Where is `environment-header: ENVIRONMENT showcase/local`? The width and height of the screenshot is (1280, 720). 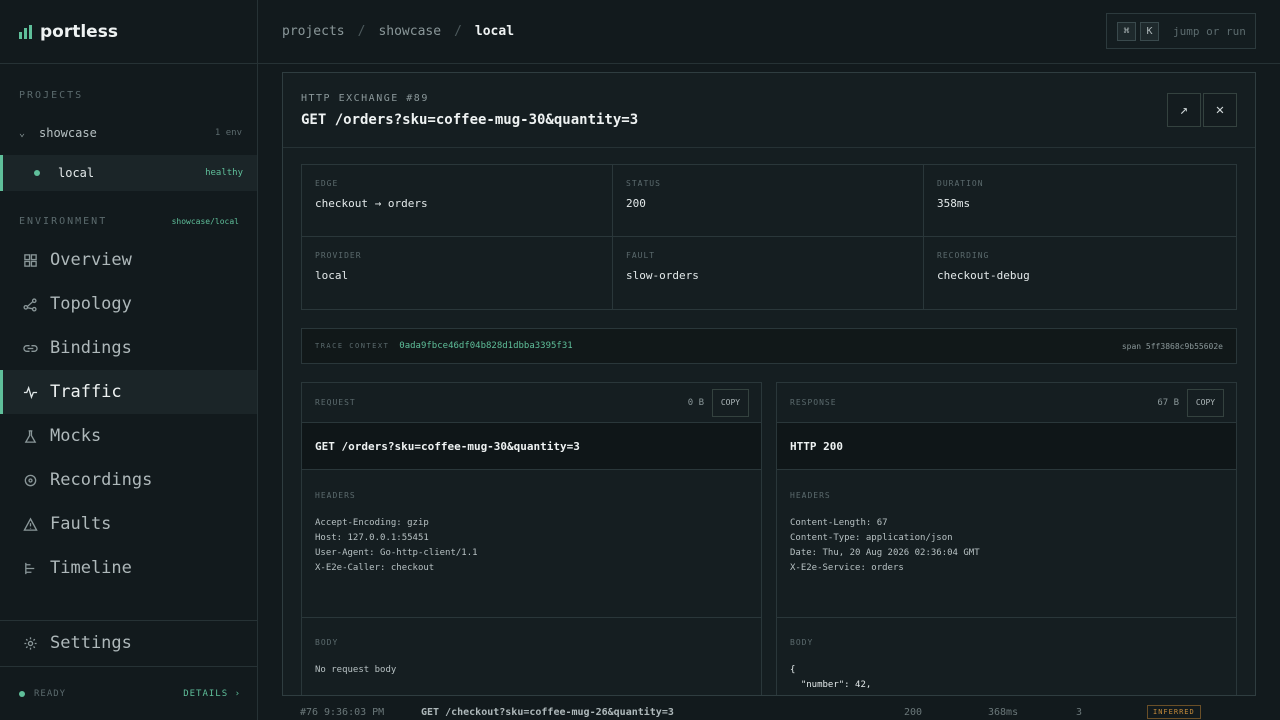 environment-header: ENVIRONMENT showcase/local is located at coordinates (129, 221).